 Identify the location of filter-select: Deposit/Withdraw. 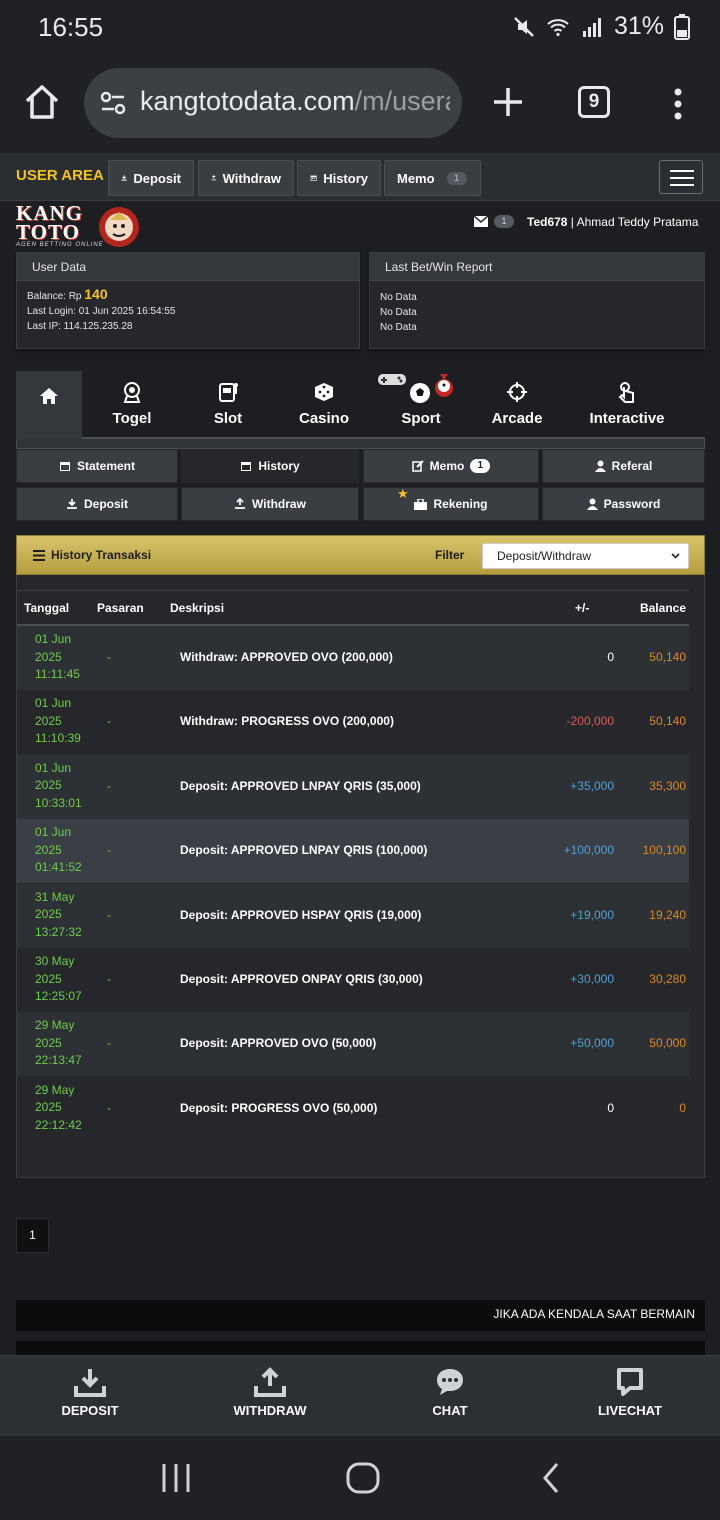
(585, 556).